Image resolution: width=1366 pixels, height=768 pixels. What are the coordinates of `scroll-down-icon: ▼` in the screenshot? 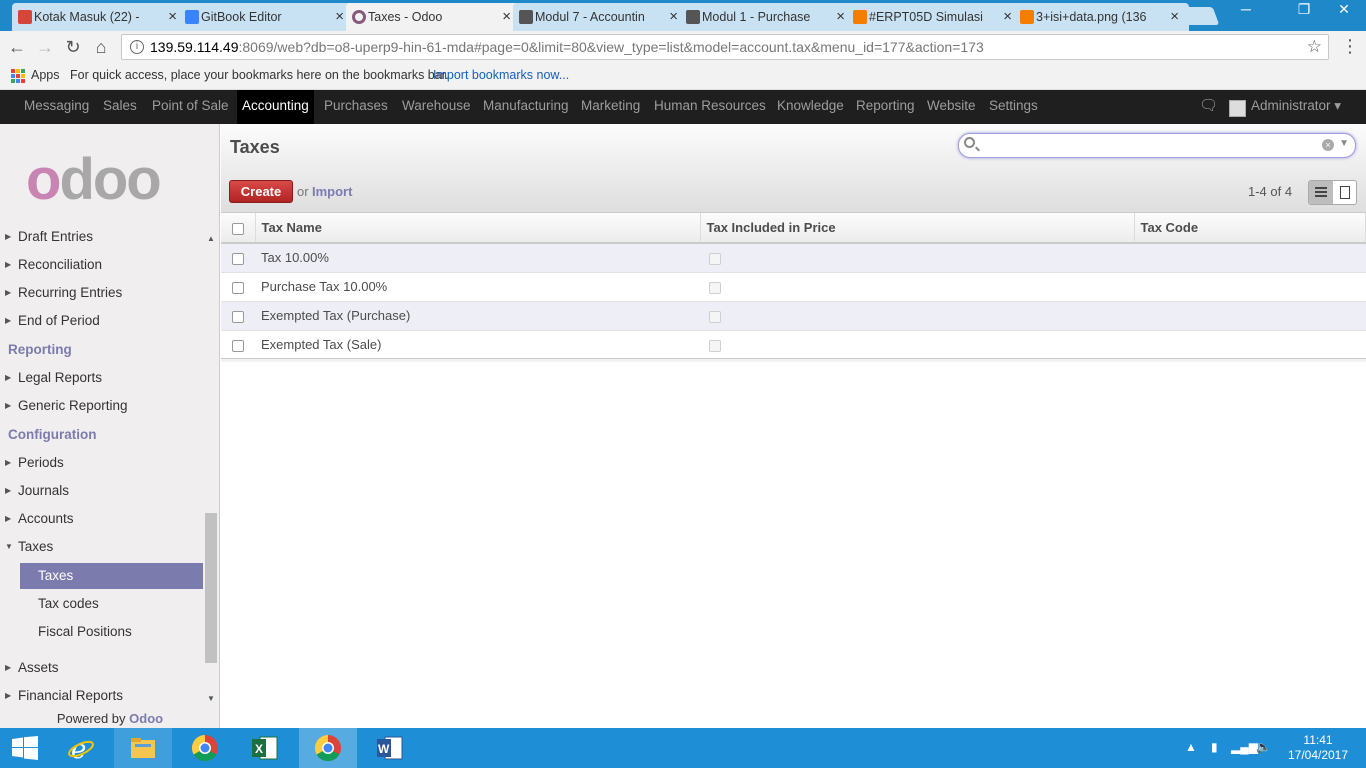 It's located at (211, 700).